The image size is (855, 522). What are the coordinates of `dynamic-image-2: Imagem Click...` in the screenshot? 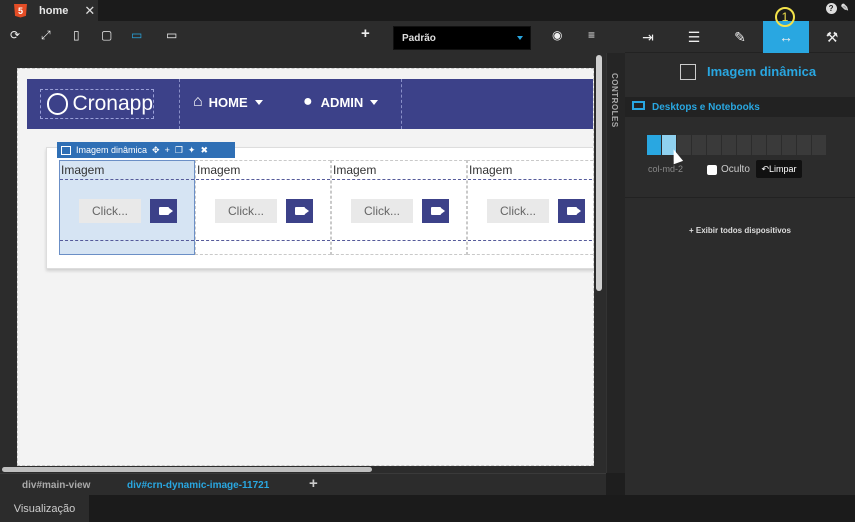 It's located at (263, 207).